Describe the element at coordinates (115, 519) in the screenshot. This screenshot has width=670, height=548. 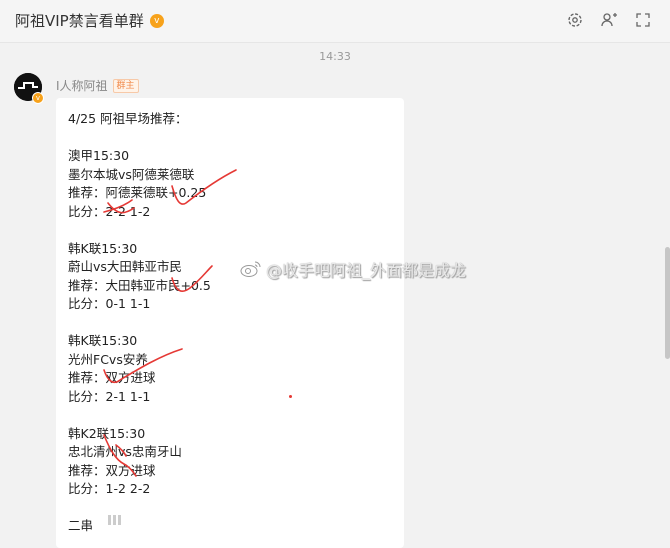
I see `blurred-text` at that location.